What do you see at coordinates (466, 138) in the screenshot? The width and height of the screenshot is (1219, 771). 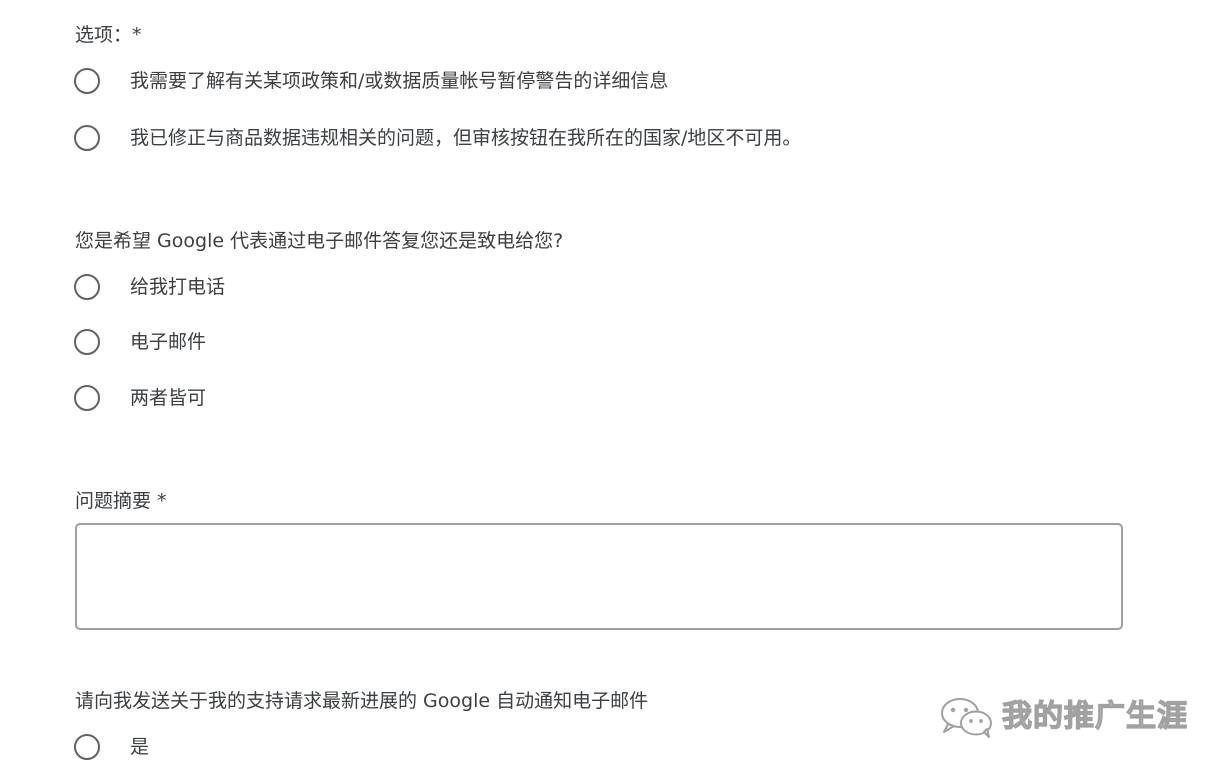 I see `radio-option-label: 我已修正与商品数据违规相关的问题，但审核按钮在我所在的国家/地区不可用。` at bounding box center [466, 138].